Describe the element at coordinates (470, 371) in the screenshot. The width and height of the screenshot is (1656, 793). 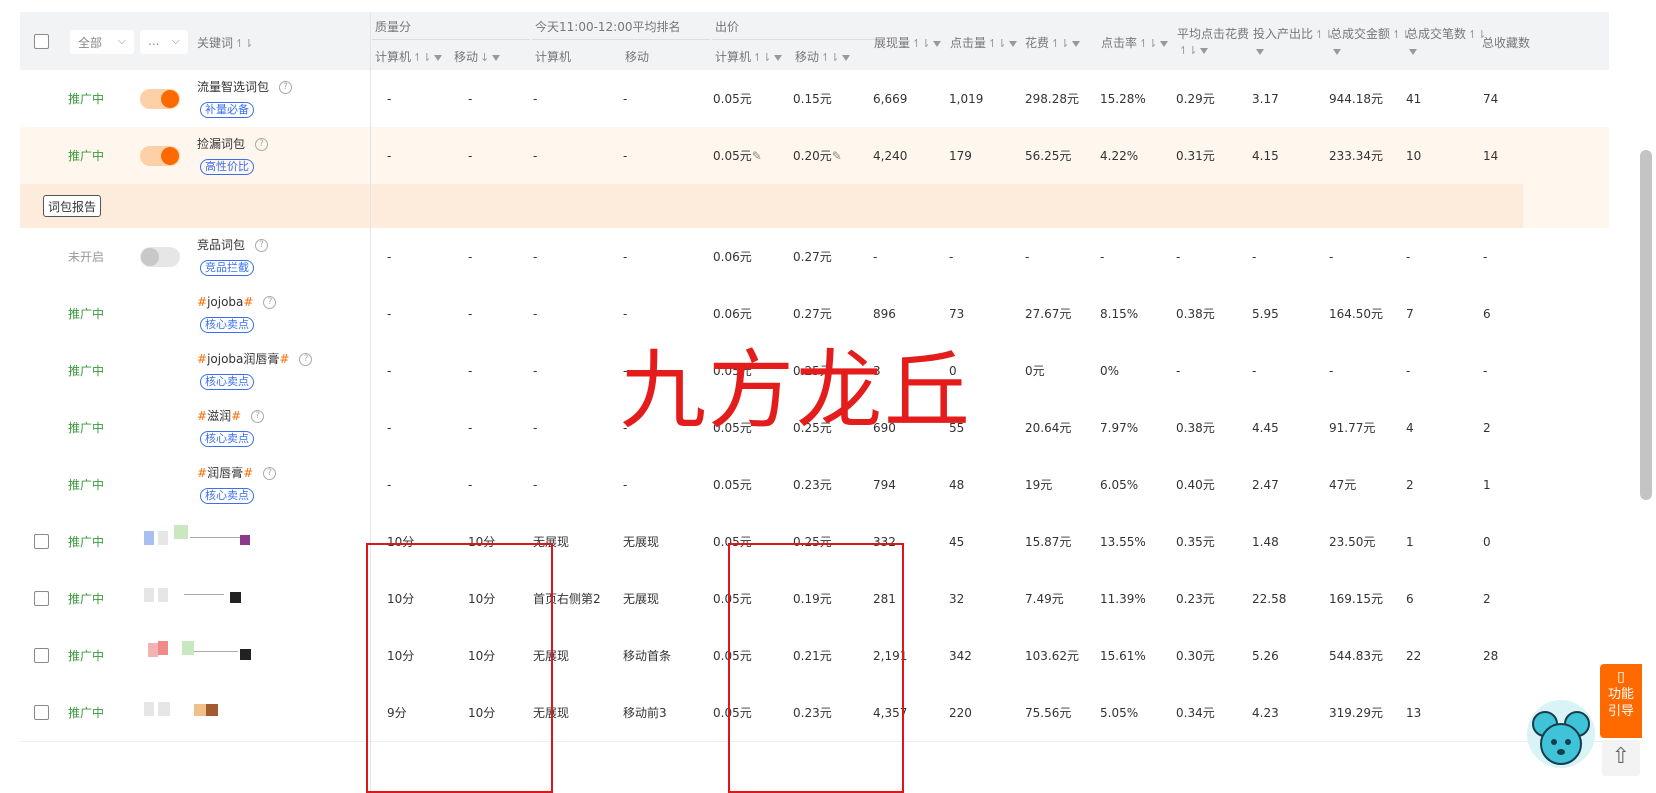
I see `quality-mobile: -` at that location.